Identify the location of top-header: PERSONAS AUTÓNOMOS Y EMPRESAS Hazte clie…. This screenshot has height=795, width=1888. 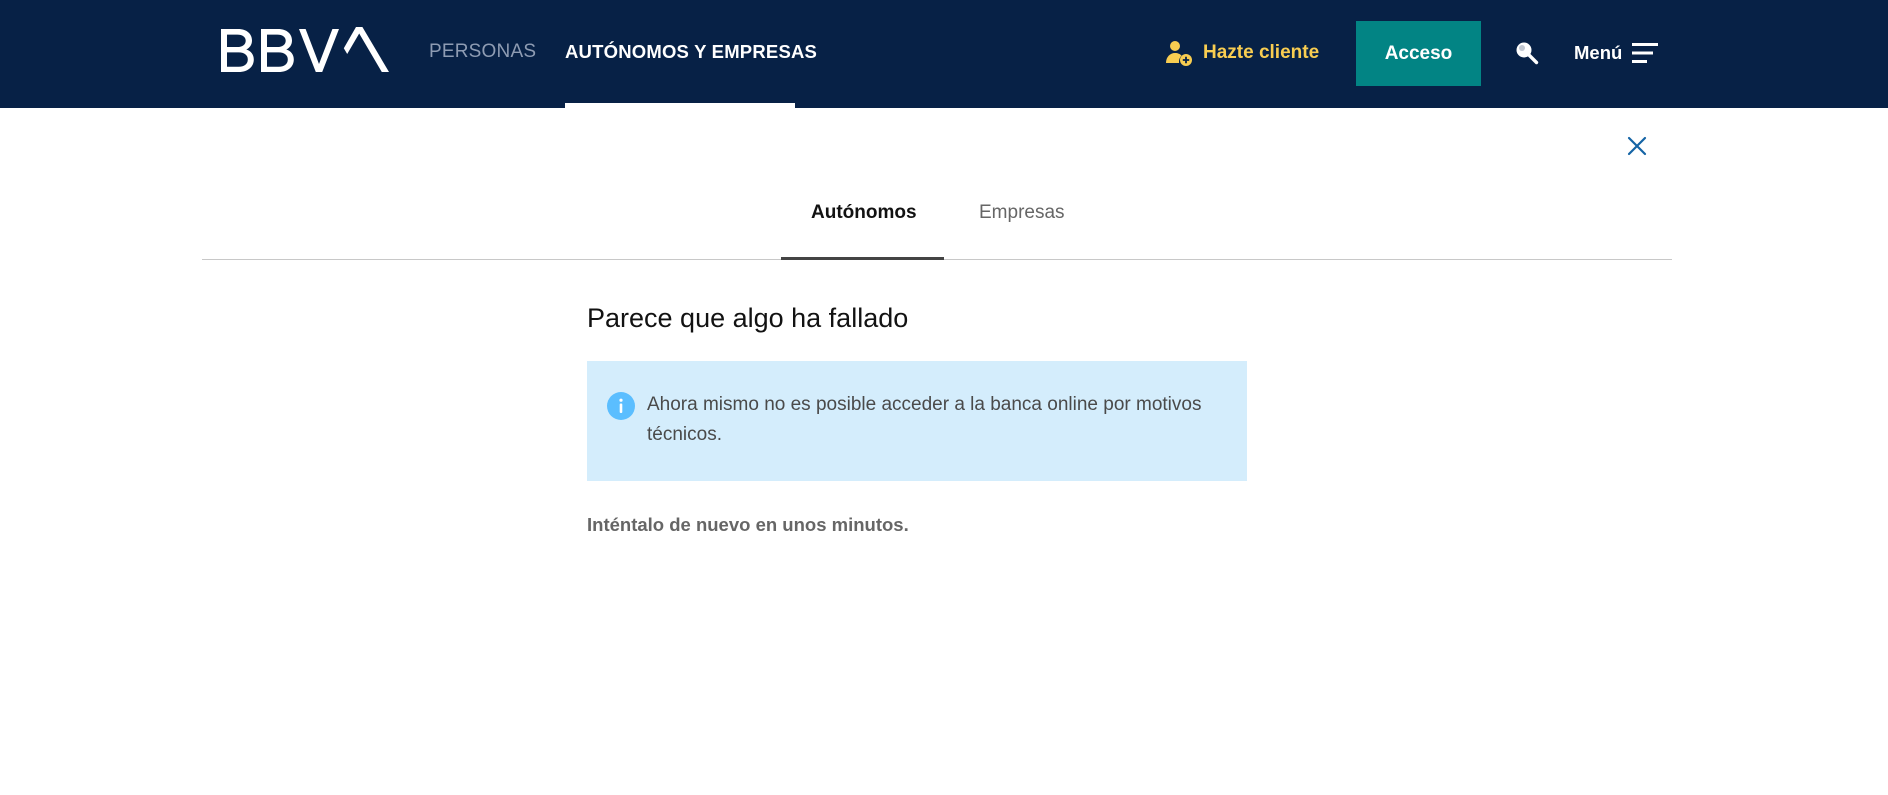
(944, 54).